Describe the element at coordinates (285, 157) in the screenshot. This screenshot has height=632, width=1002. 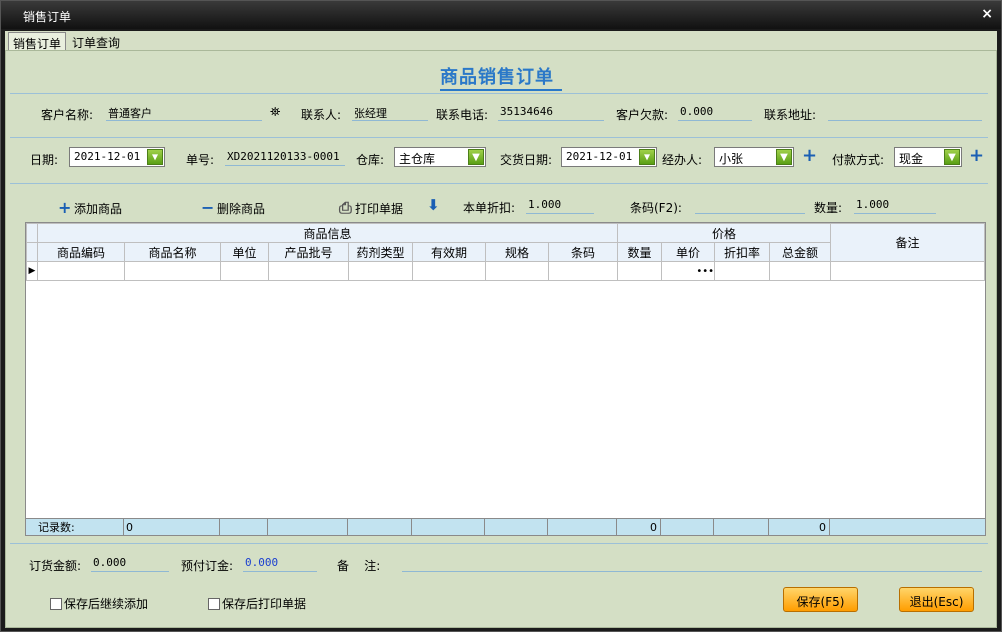
I see `order-no-field: XD2021120133-0001` at that location.